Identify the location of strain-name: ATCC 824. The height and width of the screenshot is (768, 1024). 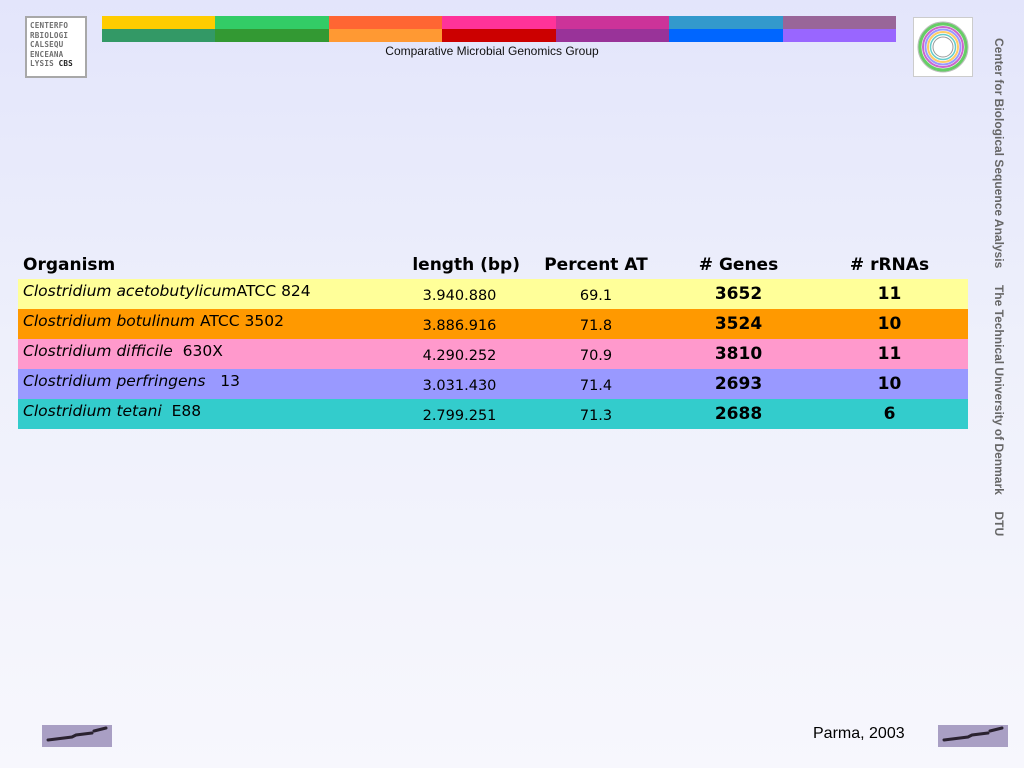
(273, 291).